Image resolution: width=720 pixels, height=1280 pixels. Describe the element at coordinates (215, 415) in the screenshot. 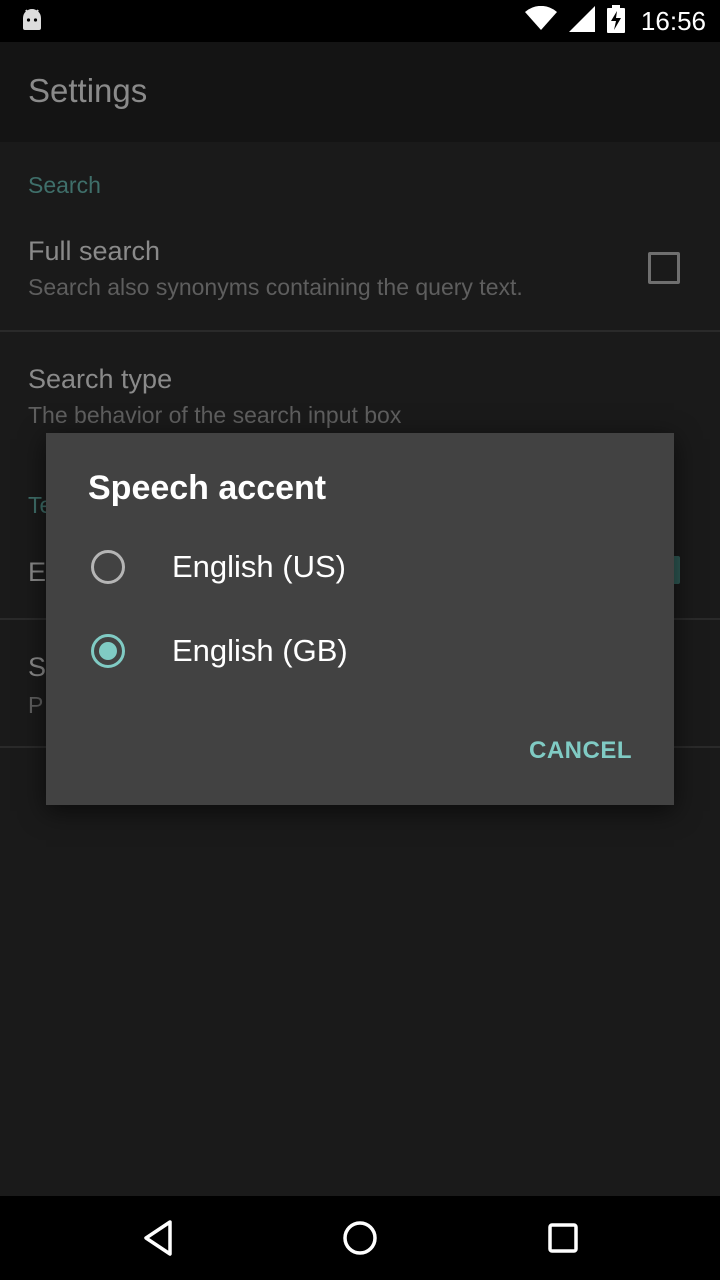

I see `pref-summary: The behavior of the search input box` at that location.